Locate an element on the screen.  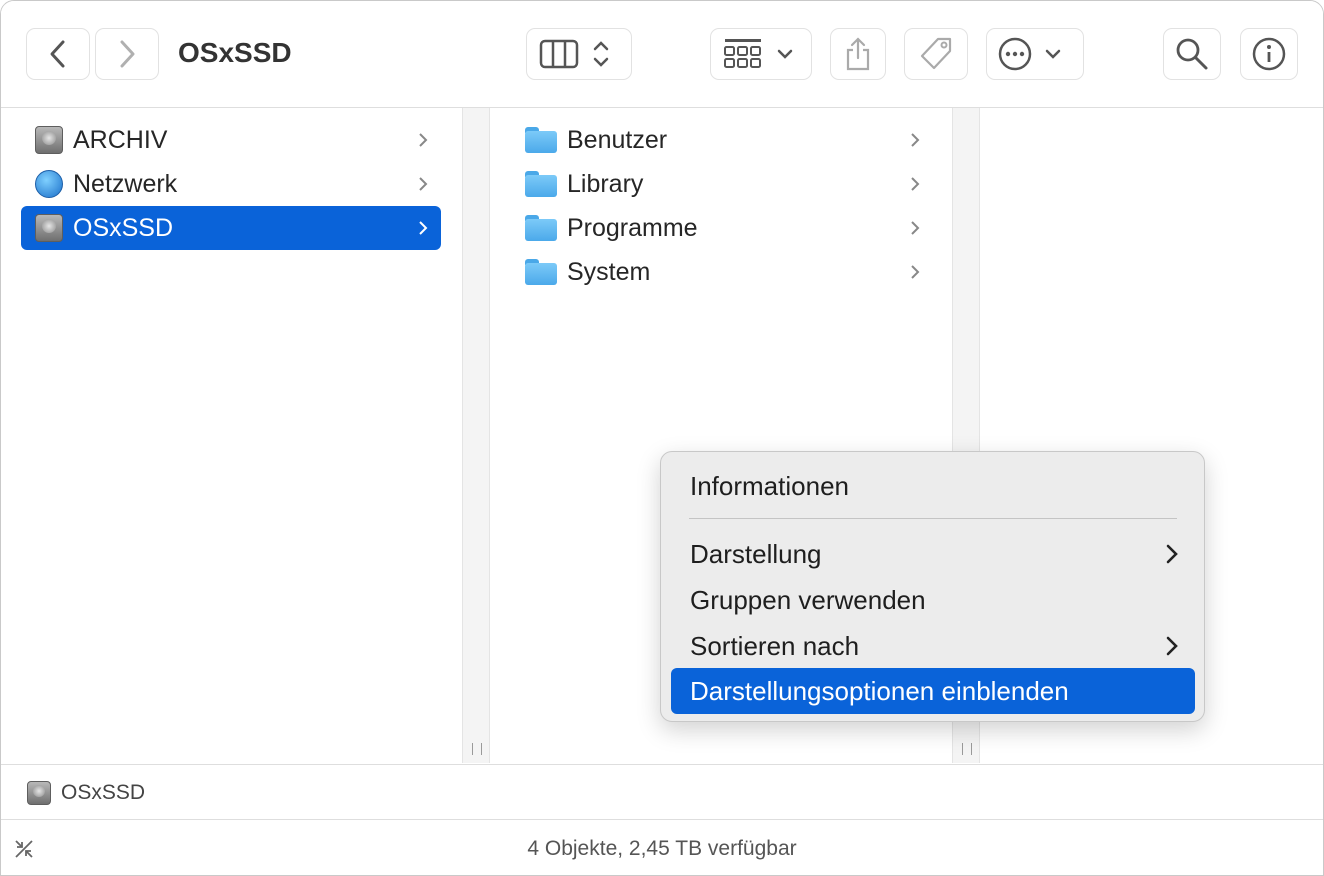
search-icon is located at coordinates (1192, 54).